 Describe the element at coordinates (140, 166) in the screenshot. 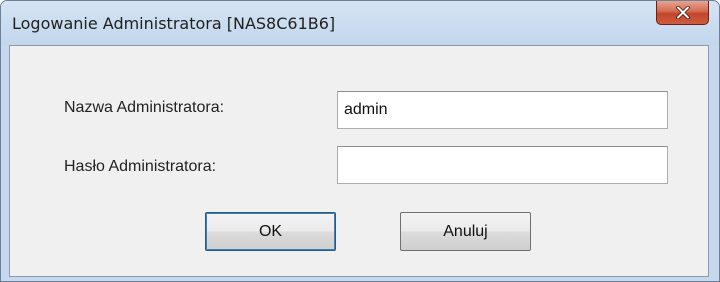

I see `password-label: Hasło Administratora:` at that location.